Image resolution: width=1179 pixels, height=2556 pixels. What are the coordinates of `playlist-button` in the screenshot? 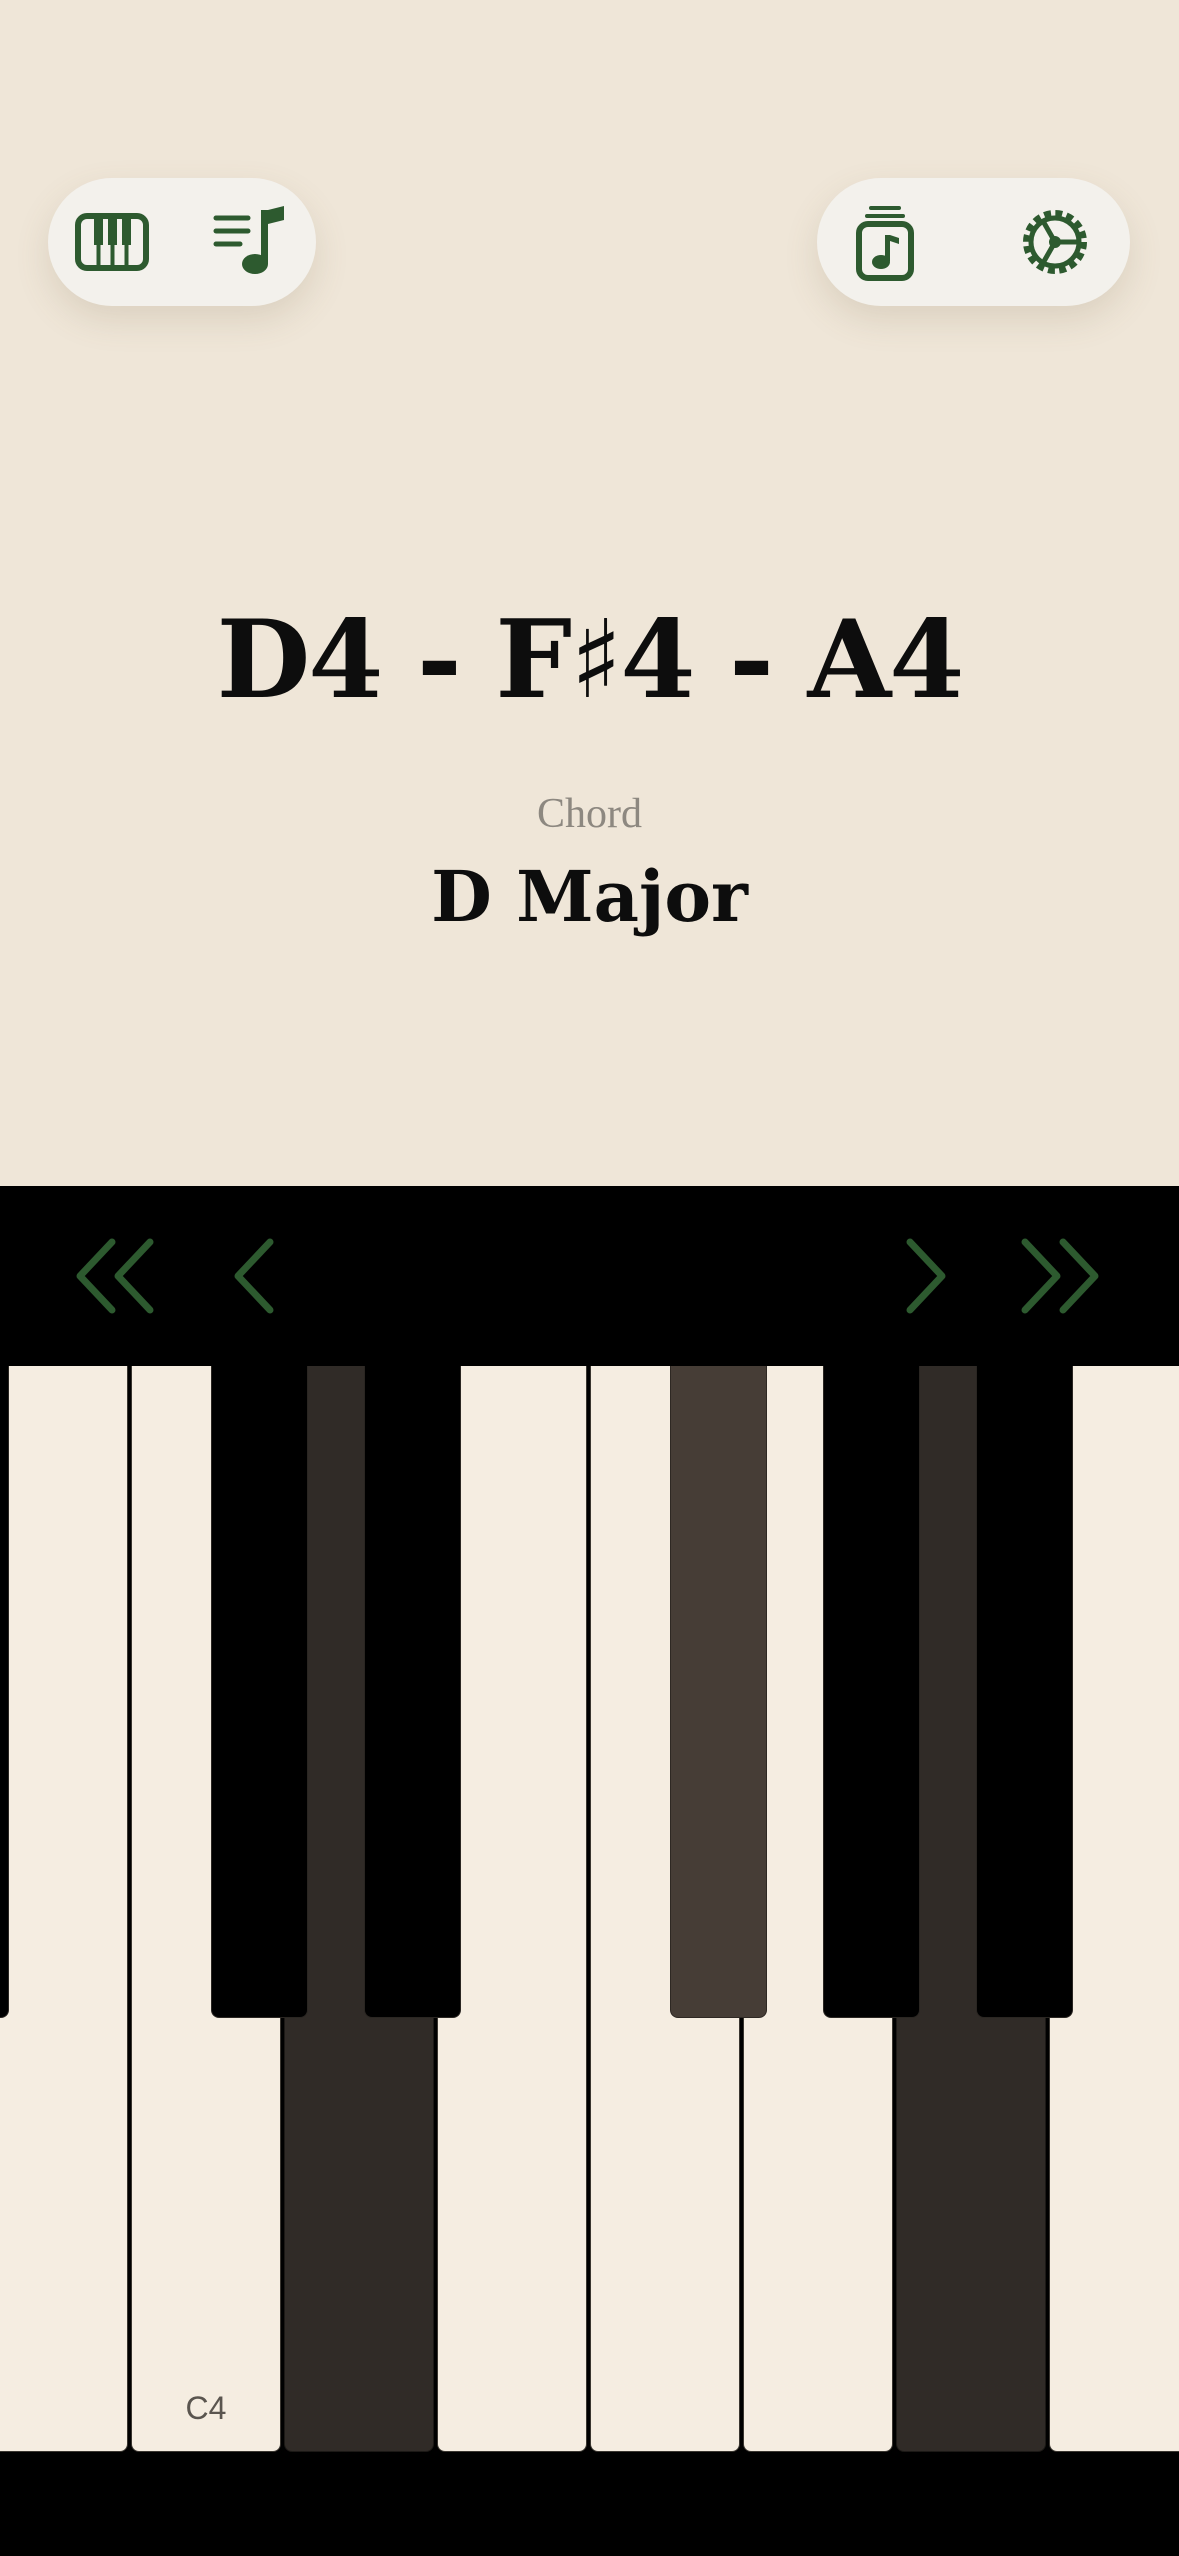 It's located at (252, 242).